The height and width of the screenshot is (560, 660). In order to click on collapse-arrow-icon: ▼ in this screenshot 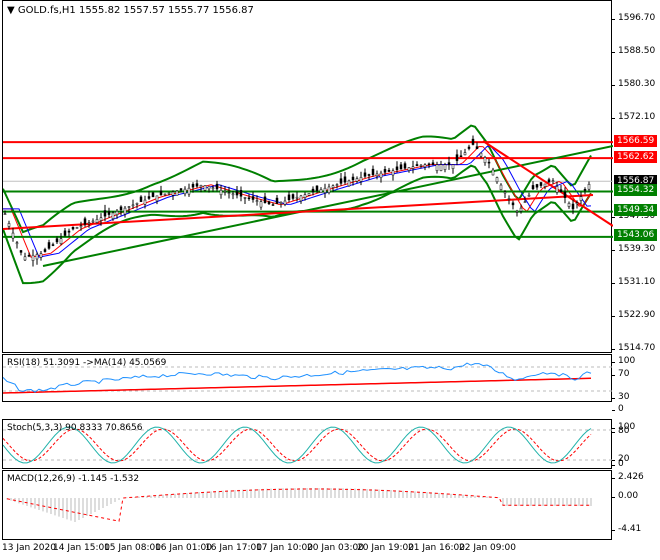, I will do `click(11, 10)`.